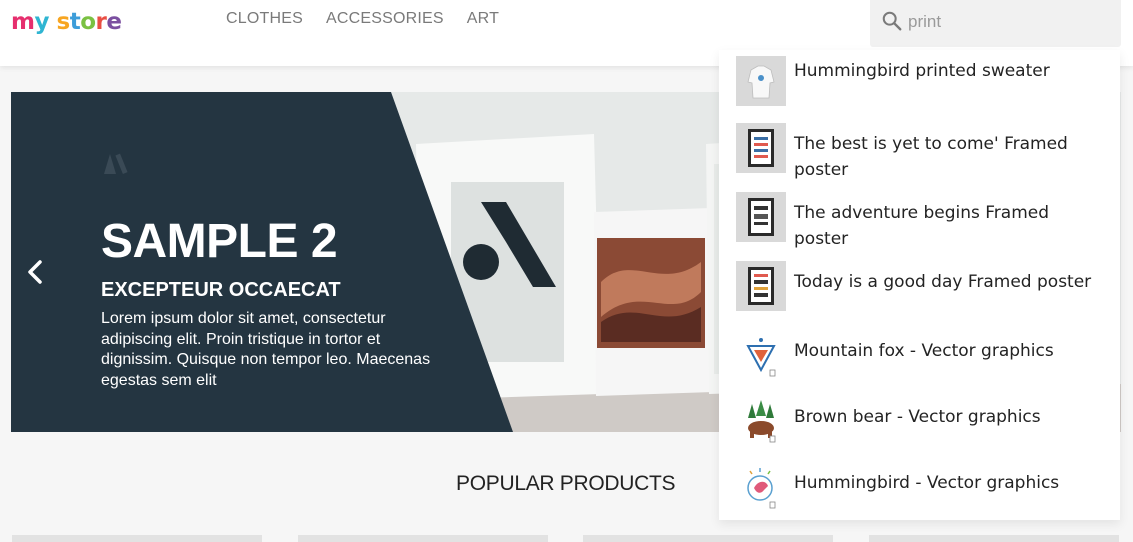 This screenshot has height=542, width=1133. Describe the element at coordinates (483, 19) in the screenshot. I see `nav-art: ART` at that location.